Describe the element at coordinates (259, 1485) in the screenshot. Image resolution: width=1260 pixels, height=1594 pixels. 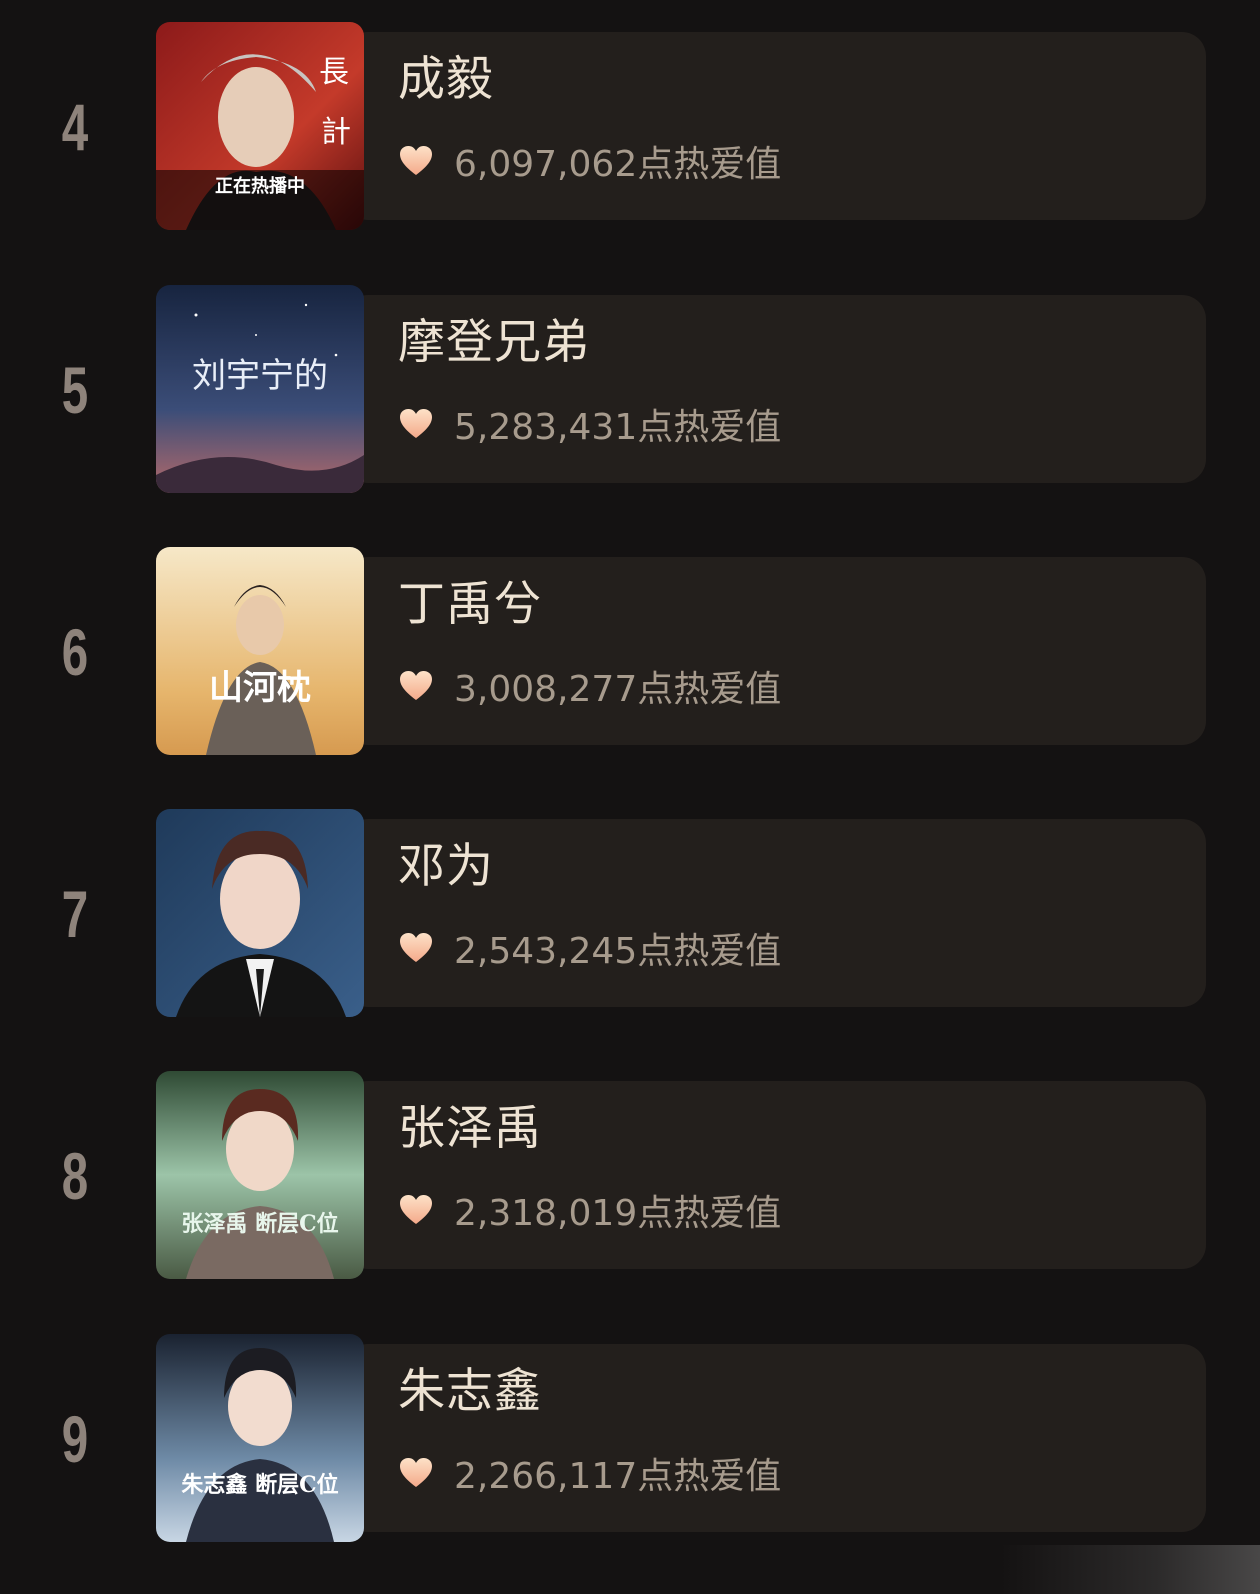
I see `thumb-caption: 朱志鑫 断层C位` at that location.